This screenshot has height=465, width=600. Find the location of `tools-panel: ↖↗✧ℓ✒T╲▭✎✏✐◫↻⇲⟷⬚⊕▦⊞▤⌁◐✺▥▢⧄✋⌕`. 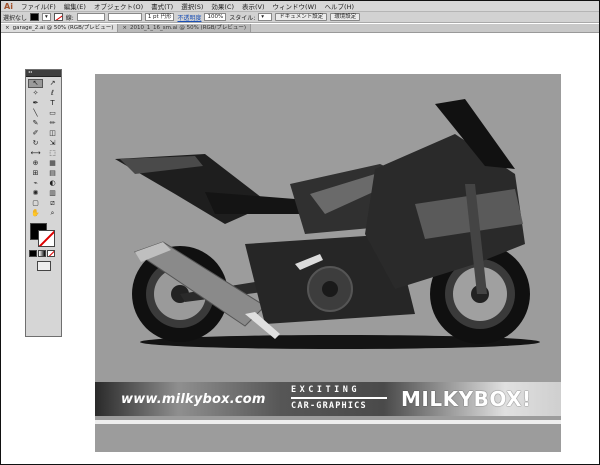

tools-panel: ↖↗✧ℓ✒T╲▭✎✏✐◫↻⇲⟷⬚⊕▦⊞▤⌁◐✺▥▢⧄✋⌕ is located at coordinates (43, 203).